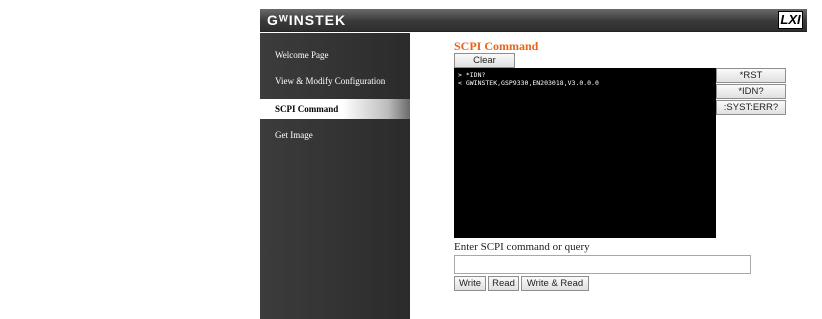 The image size is (822, 319). I want to click on console-line: > *IDN?, so click(472, 75).